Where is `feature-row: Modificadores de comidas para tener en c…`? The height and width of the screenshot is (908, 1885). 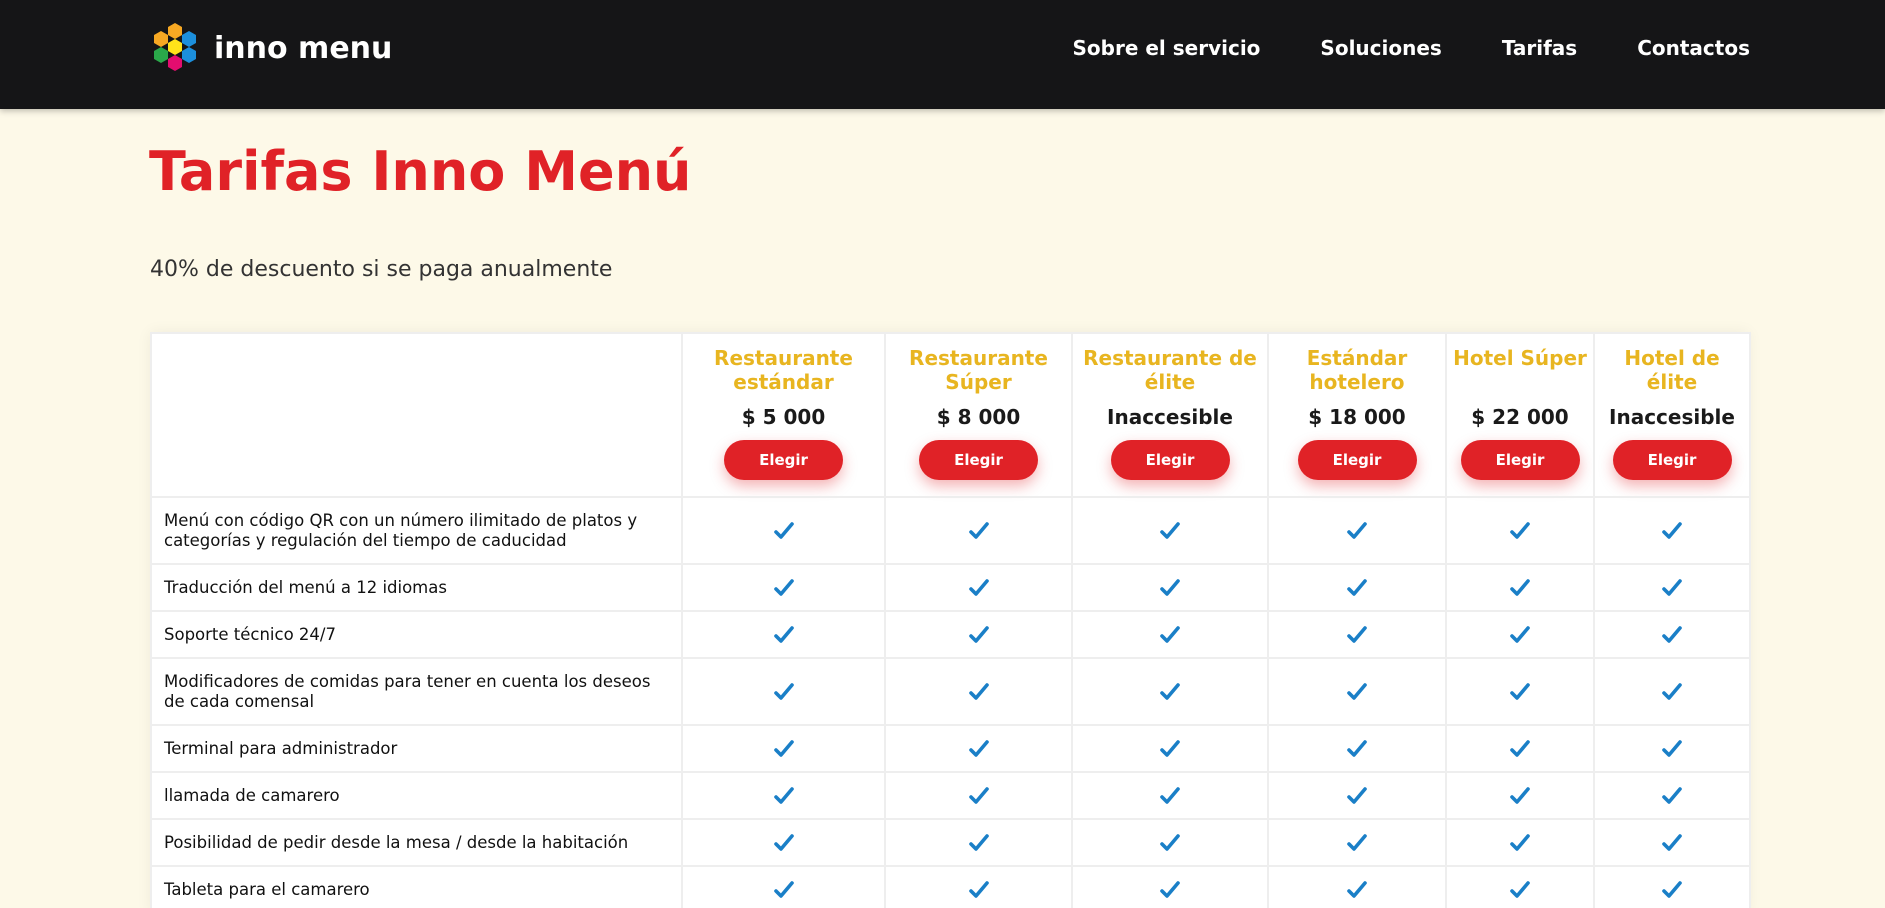 feature-row: Modificadores de comidas para tener en c… is located at coordinates (950, 691).